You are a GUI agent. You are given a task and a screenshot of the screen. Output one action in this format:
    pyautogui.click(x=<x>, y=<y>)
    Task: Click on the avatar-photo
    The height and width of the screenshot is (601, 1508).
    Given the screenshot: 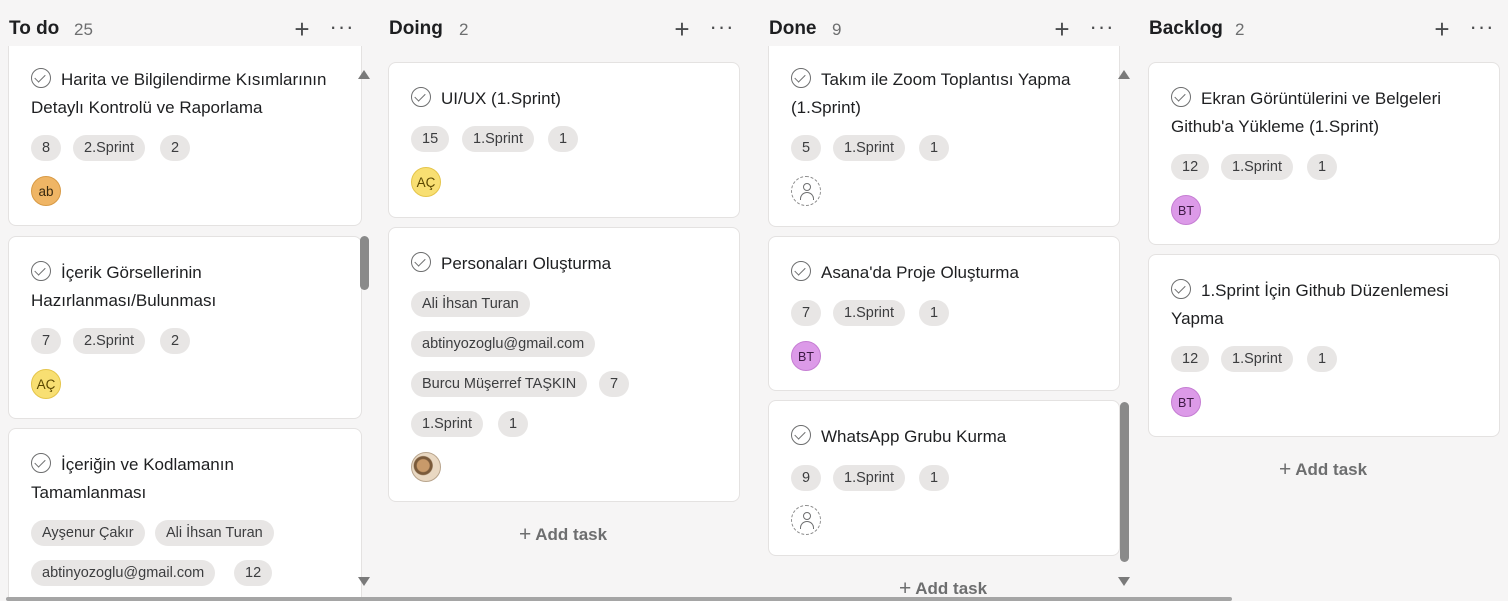 What is the action you would take?
    pyautogui.click(x=426, y=467)
    